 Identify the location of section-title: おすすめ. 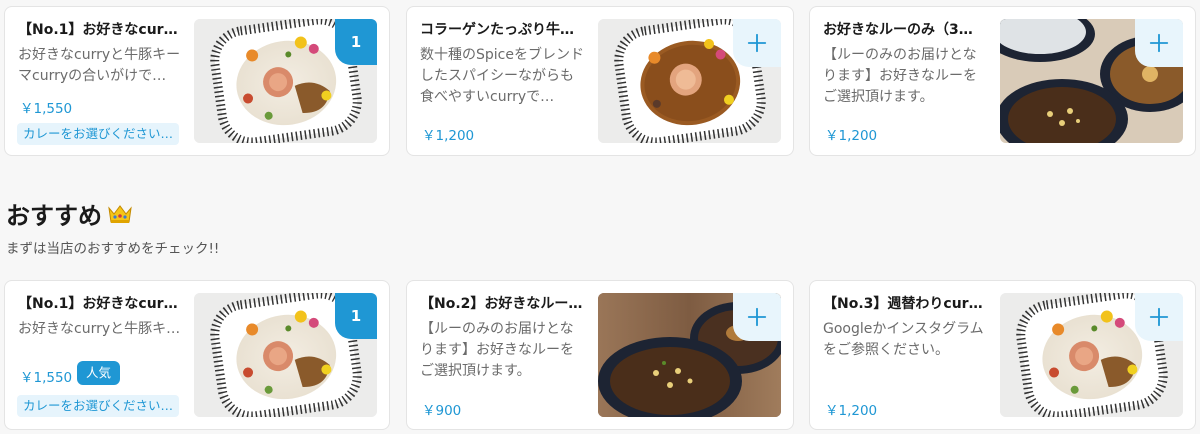
(70, 213).